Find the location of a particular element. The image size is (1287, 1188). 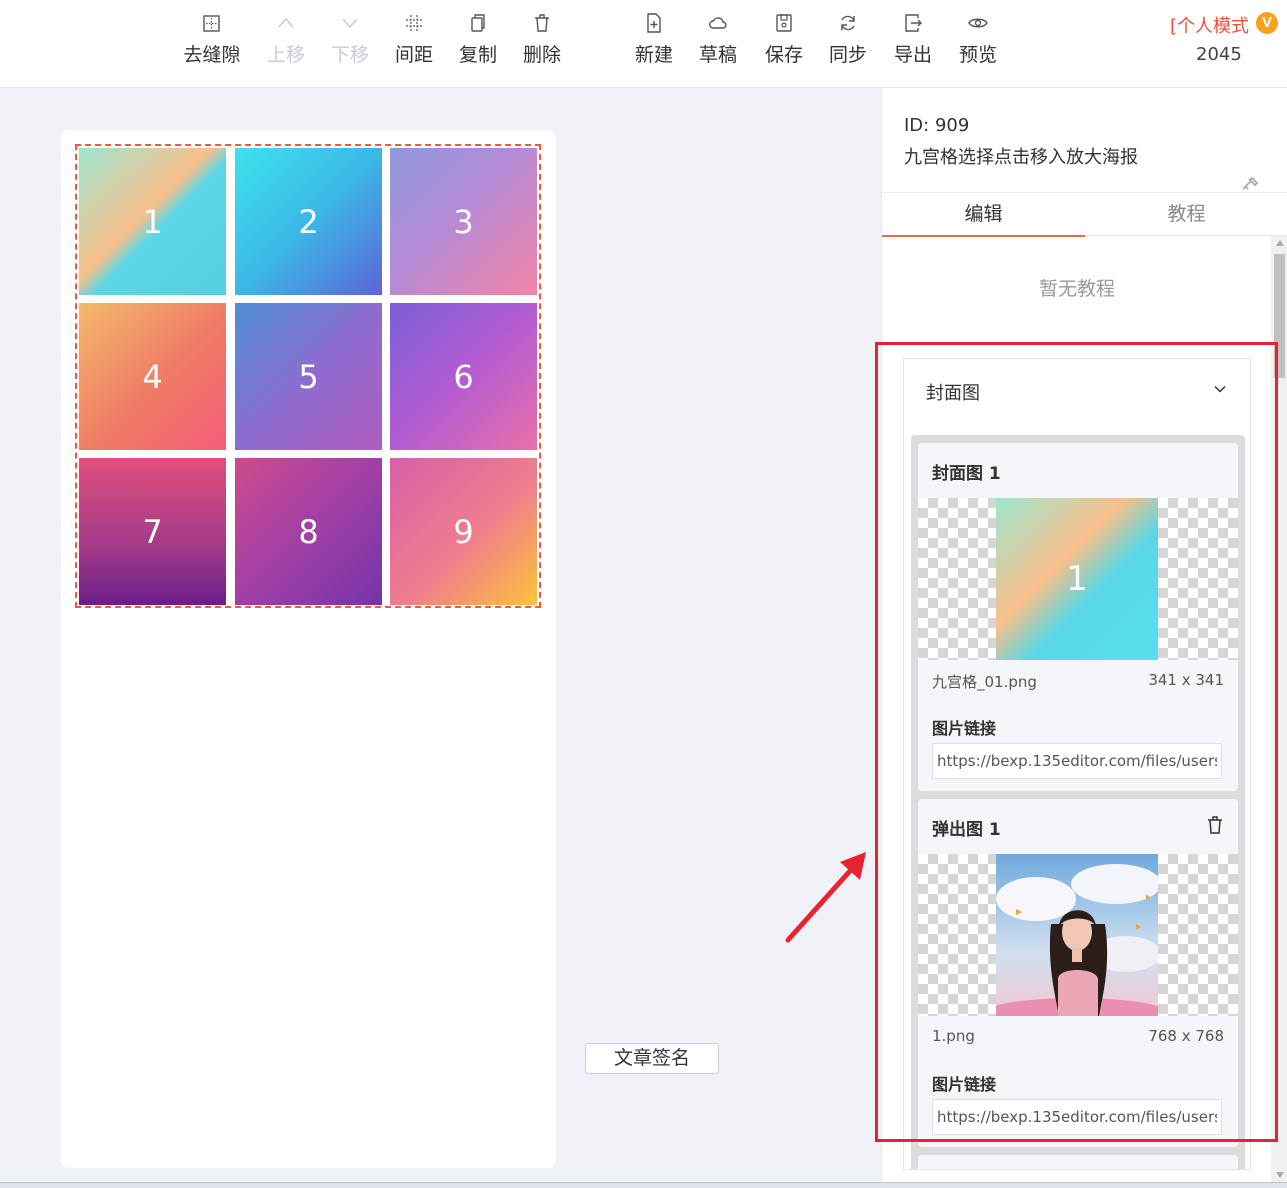

move-down-label: 下移 is located at coordinates (349, 55).